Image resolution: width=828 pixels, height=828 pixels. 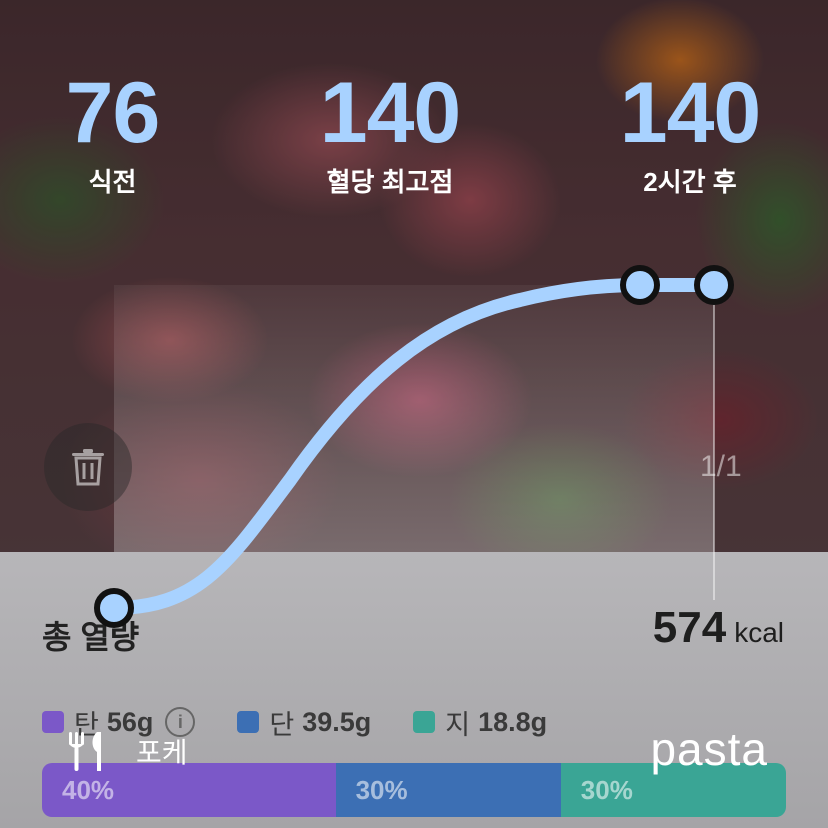 I want to click on stat-2h-after: 140 2시간 후, so click(x=690, y=133).